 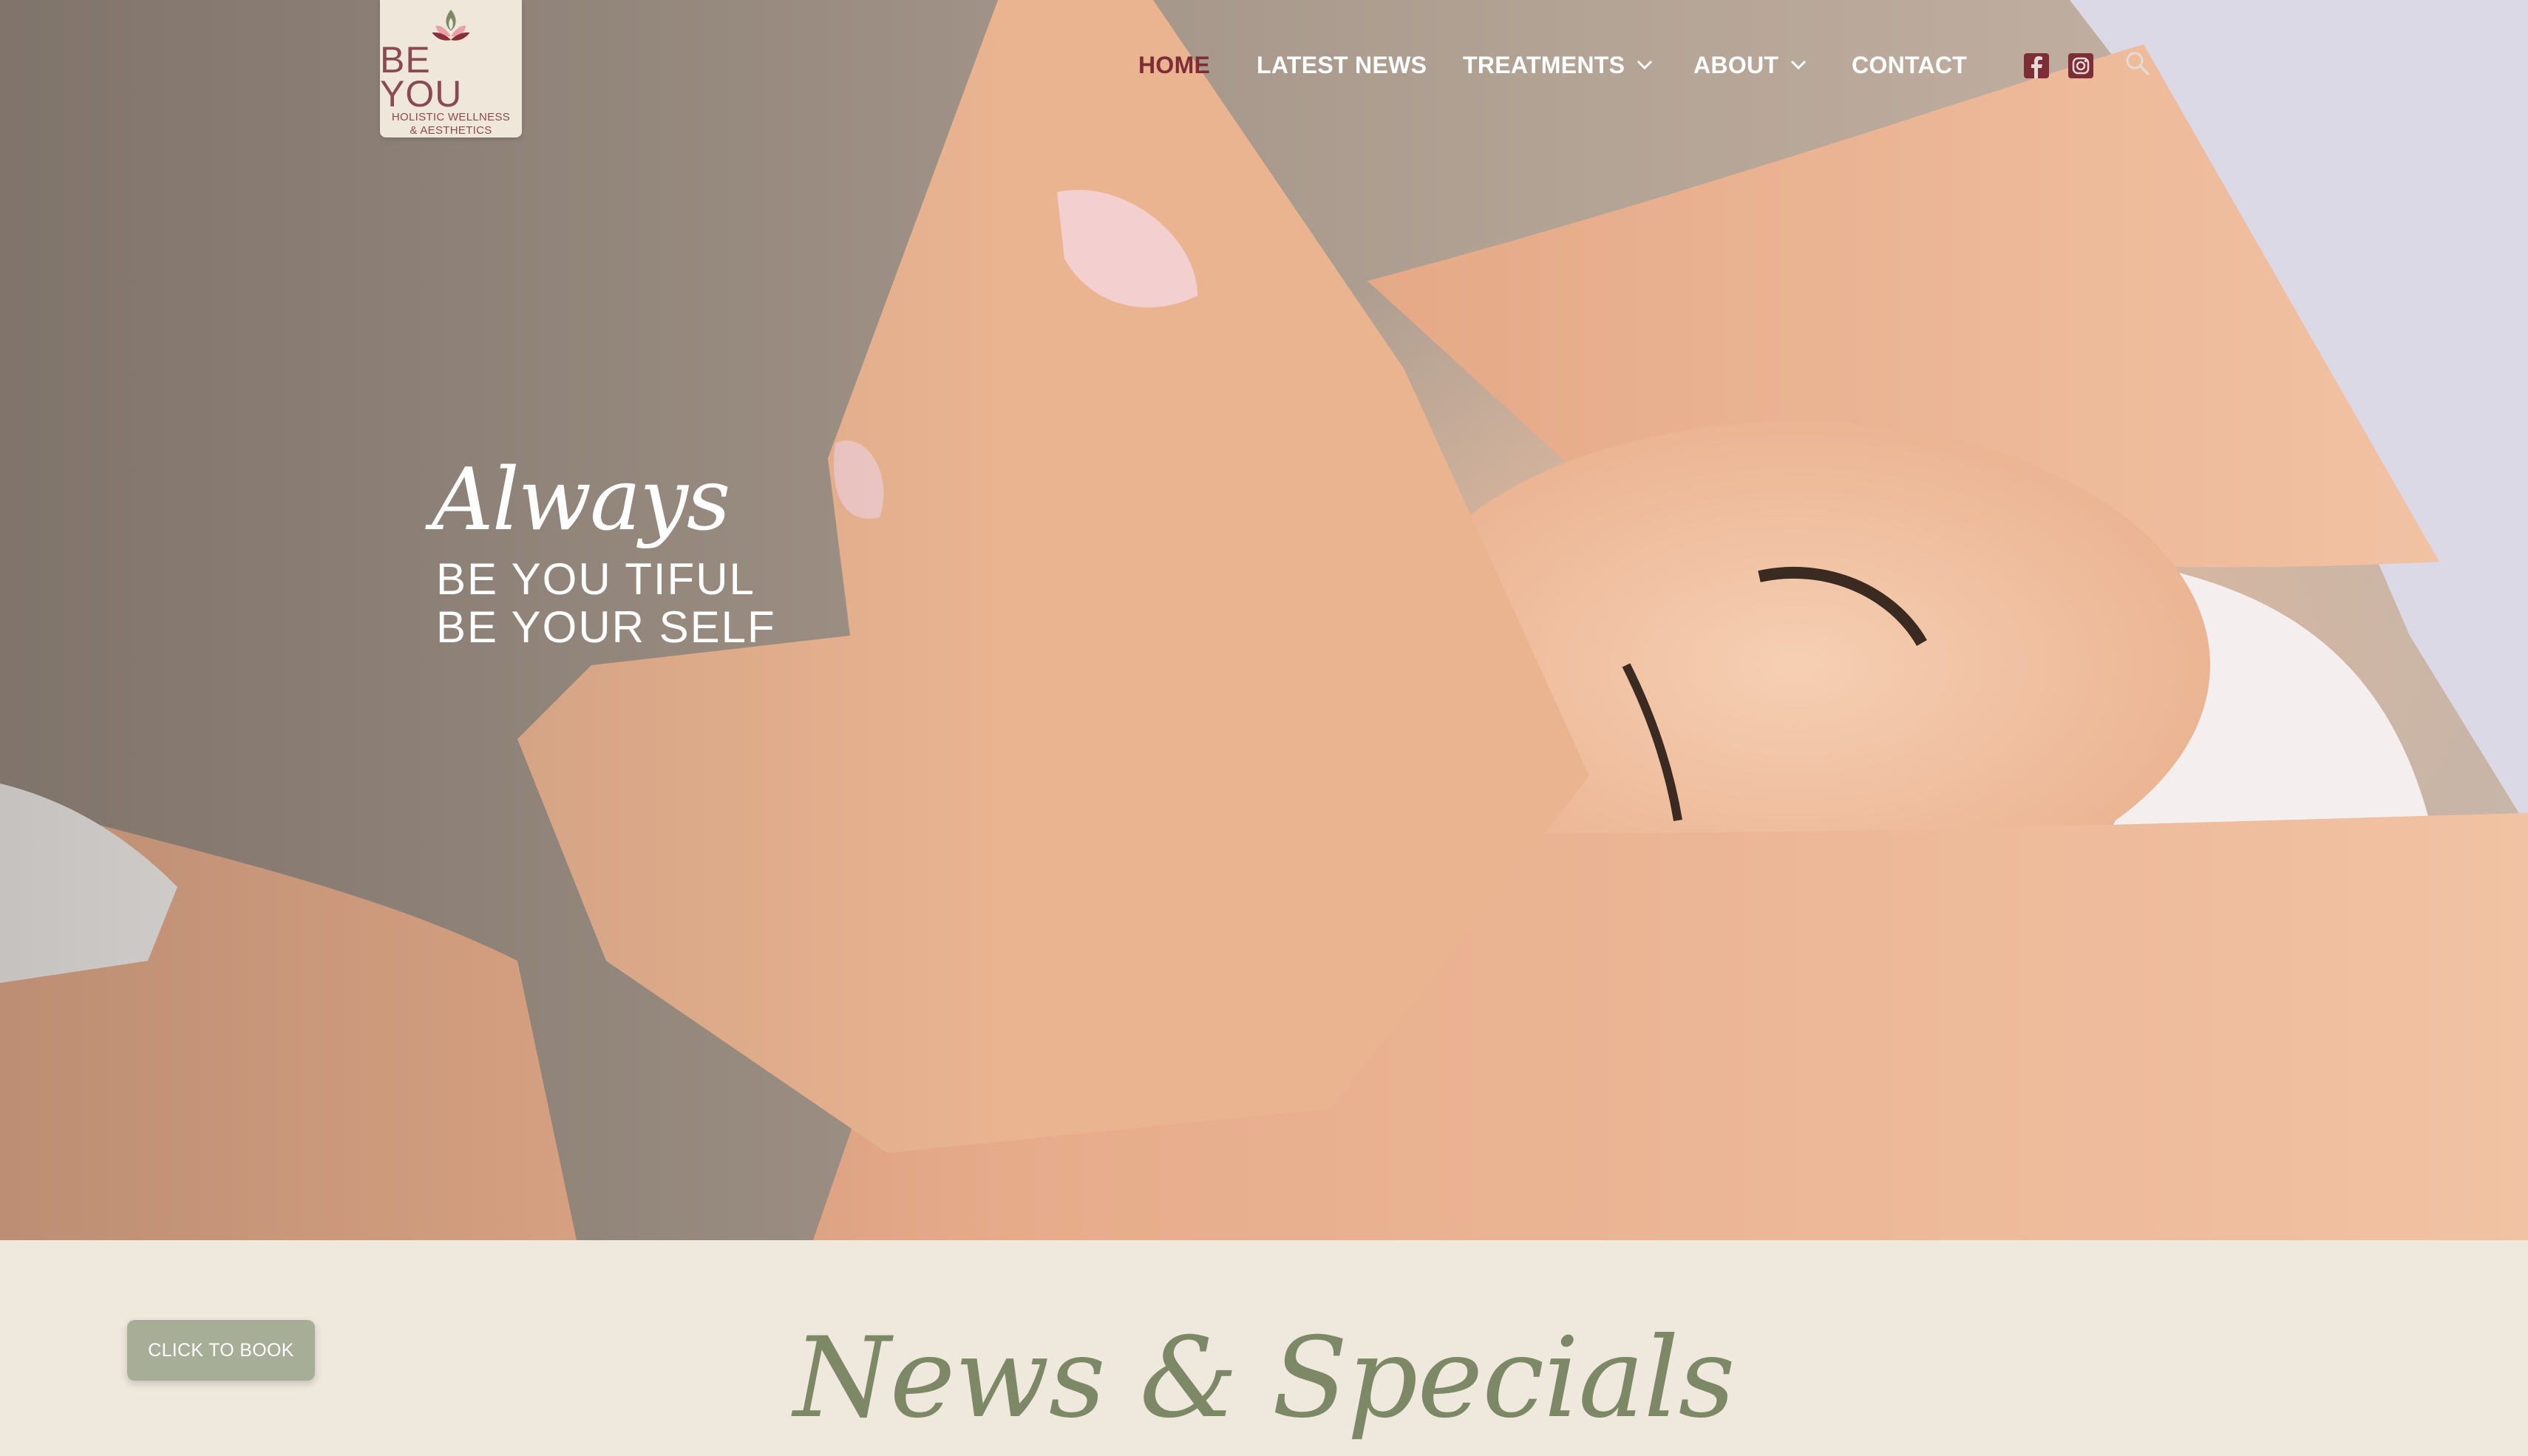 What do you see at coordinates (451, 117) in the screenshot?
I see `logo-tagline-1: HOLISTIC WELLNESS` at bounding box center [451, 117].